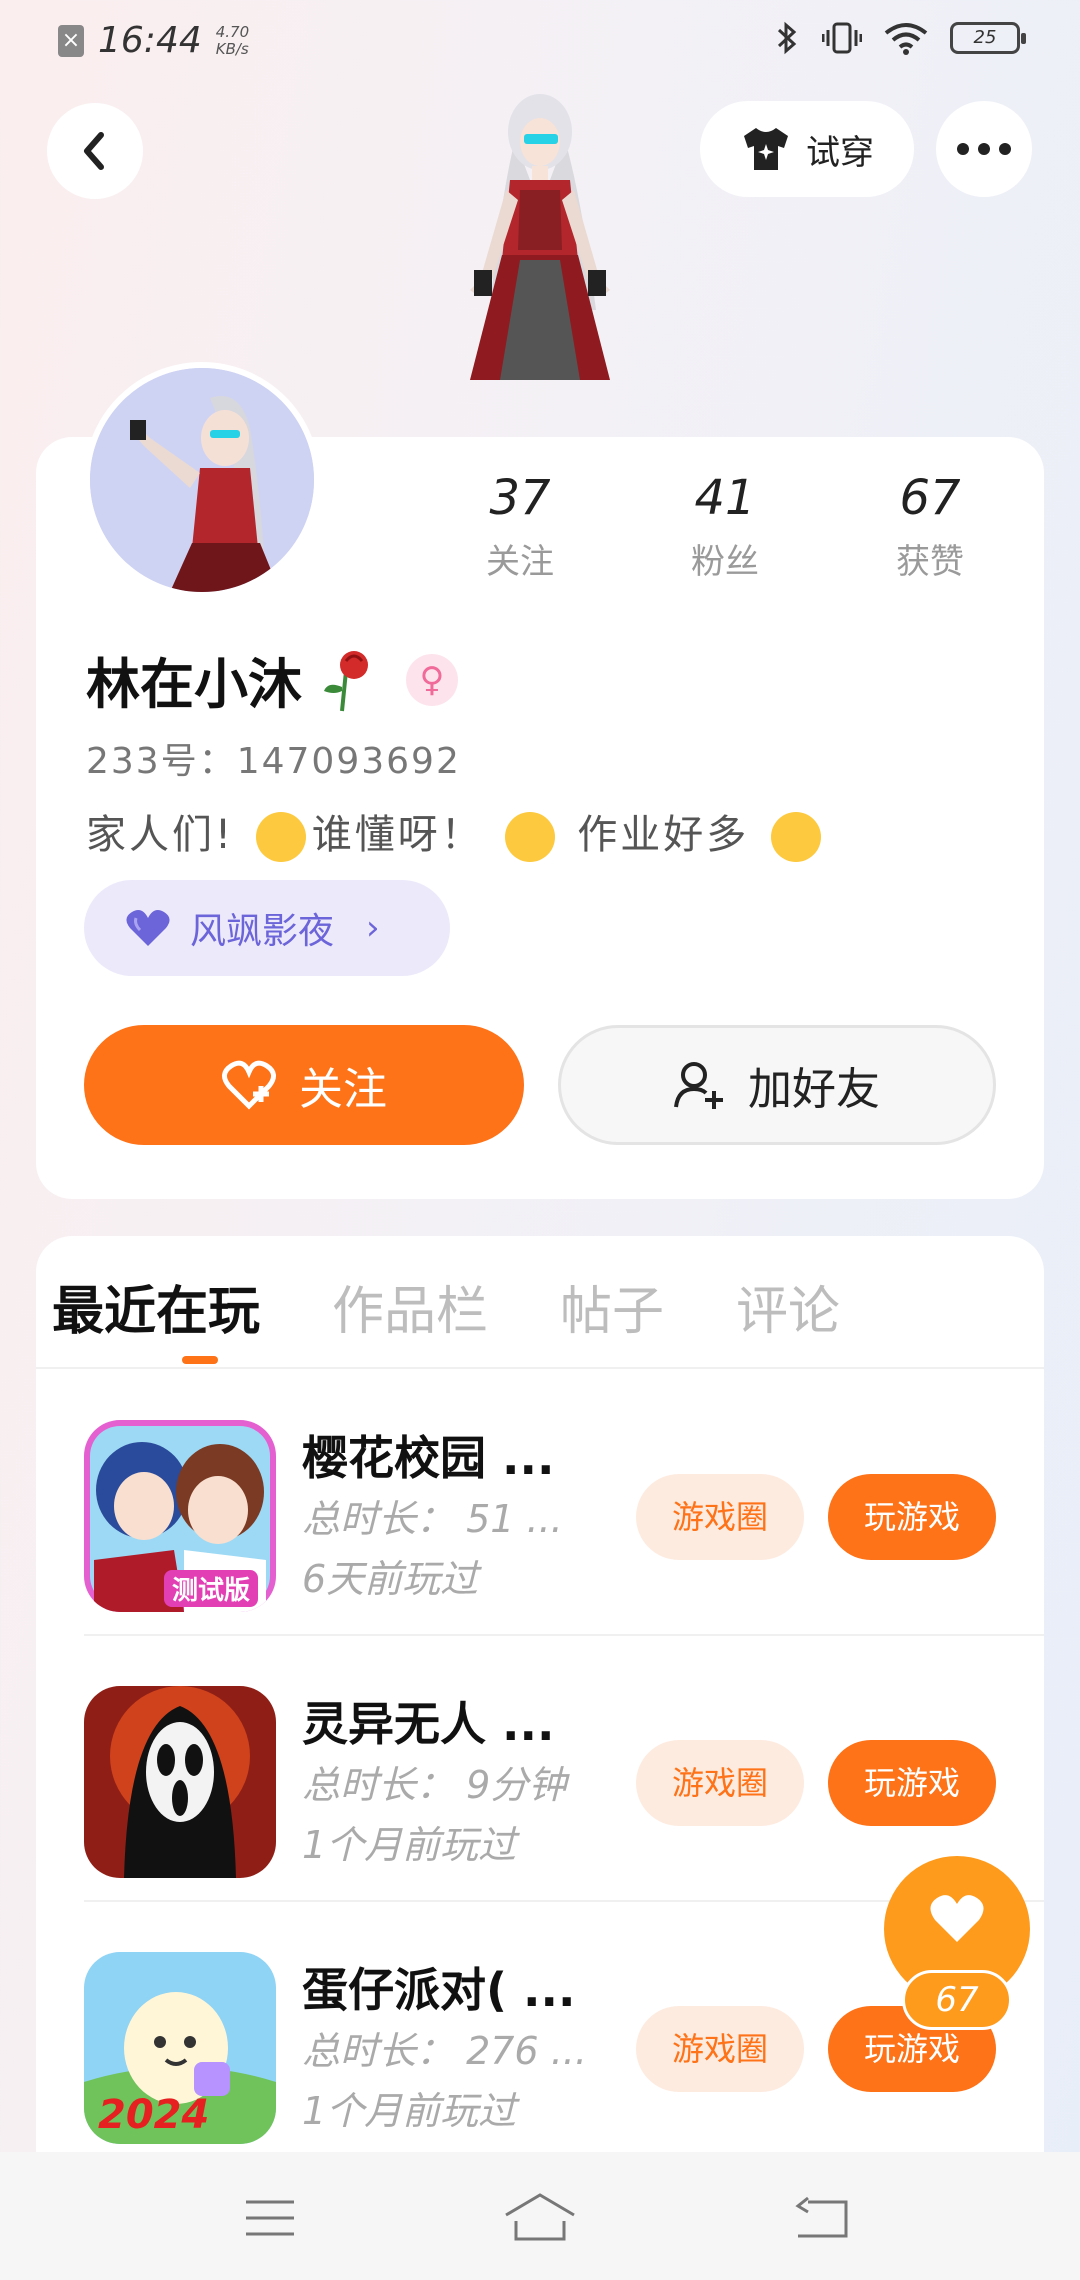 The width and height of the screenshot is (1080, 2280). I want to click on back-nav-button, so click(822, 2218).